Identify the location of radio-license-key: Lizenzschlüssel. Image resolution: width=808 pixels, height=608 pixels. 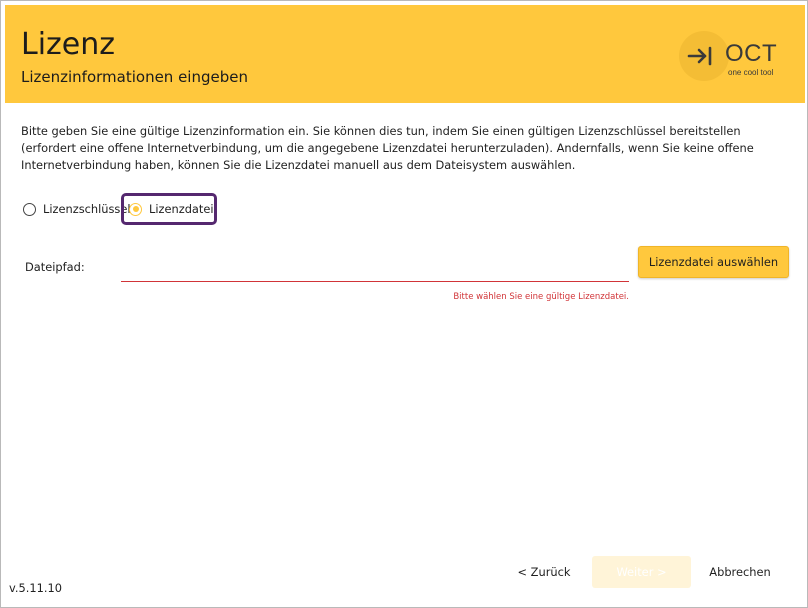
(77, 209).